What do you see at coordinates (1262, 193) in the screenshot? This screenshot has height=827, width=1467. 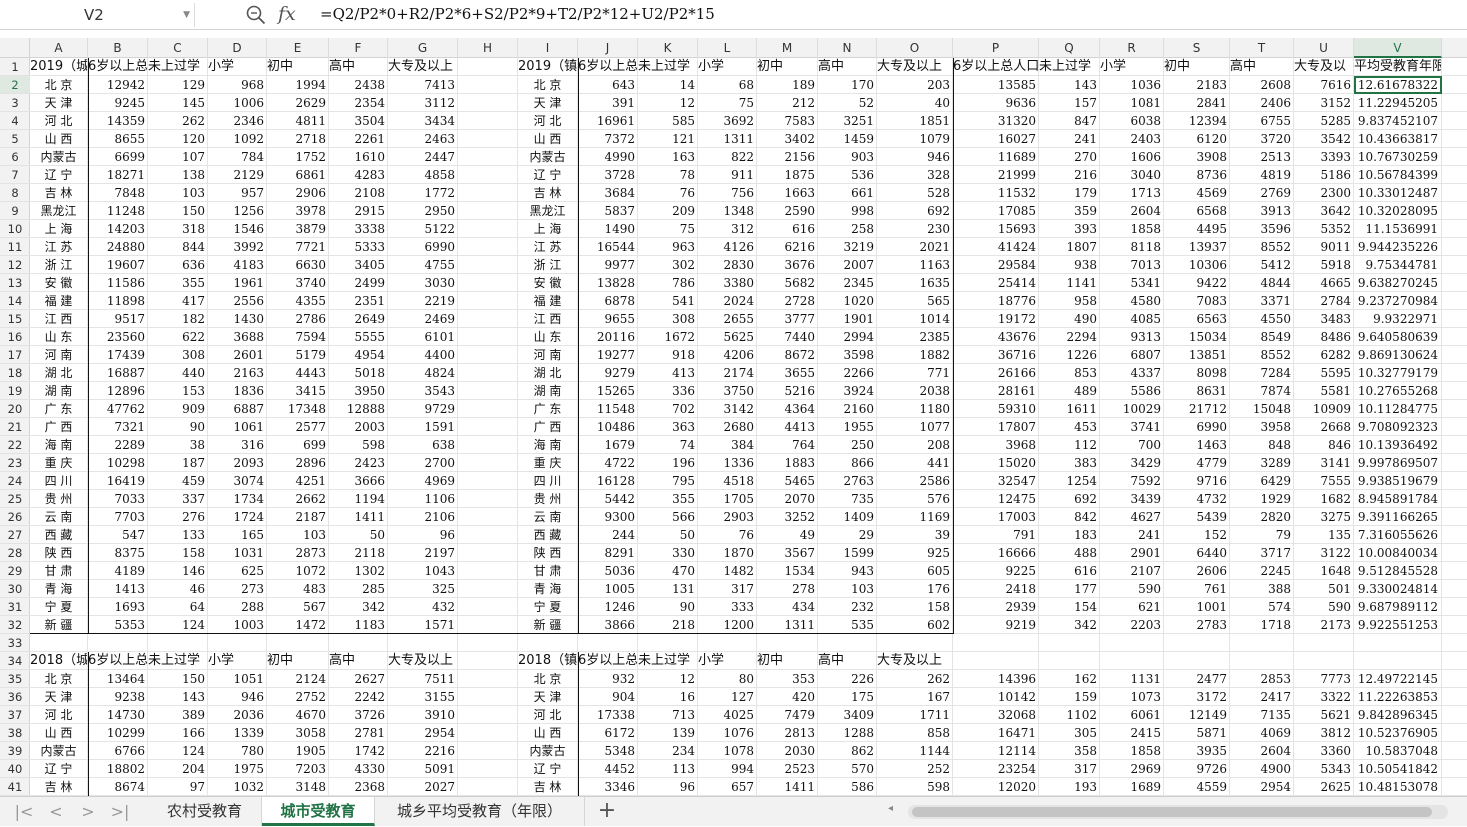 I see `cell-t8: 2769` at bounding box center [1262, 193].